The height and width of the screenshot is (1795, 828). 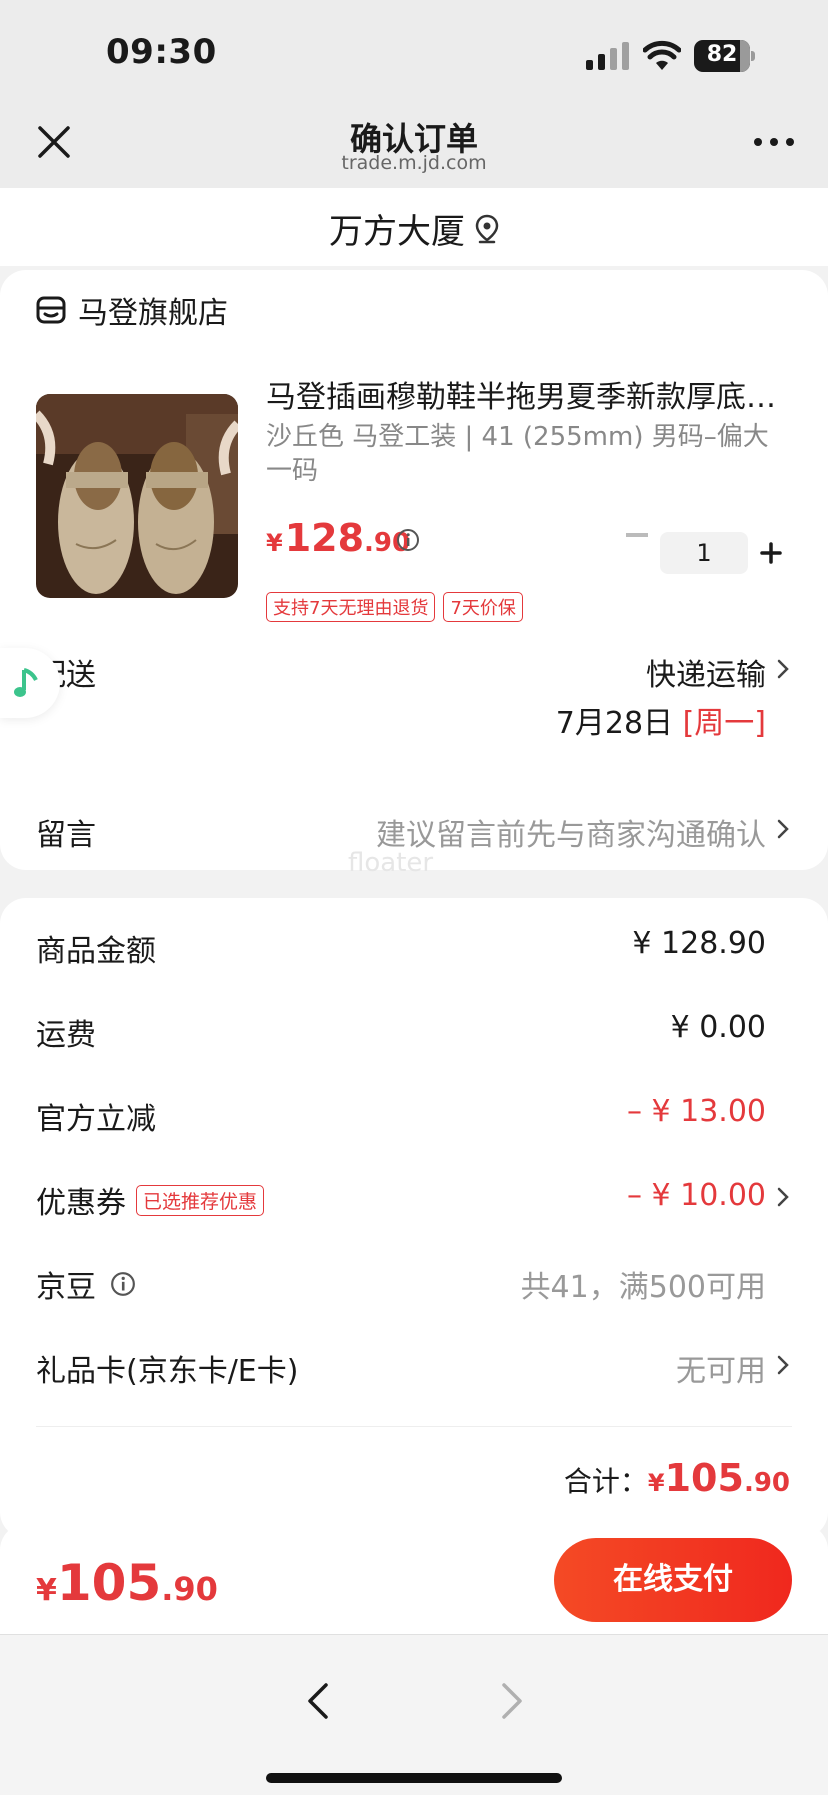 I want to click on price-currency: ¥, so click(x=274, y=543).